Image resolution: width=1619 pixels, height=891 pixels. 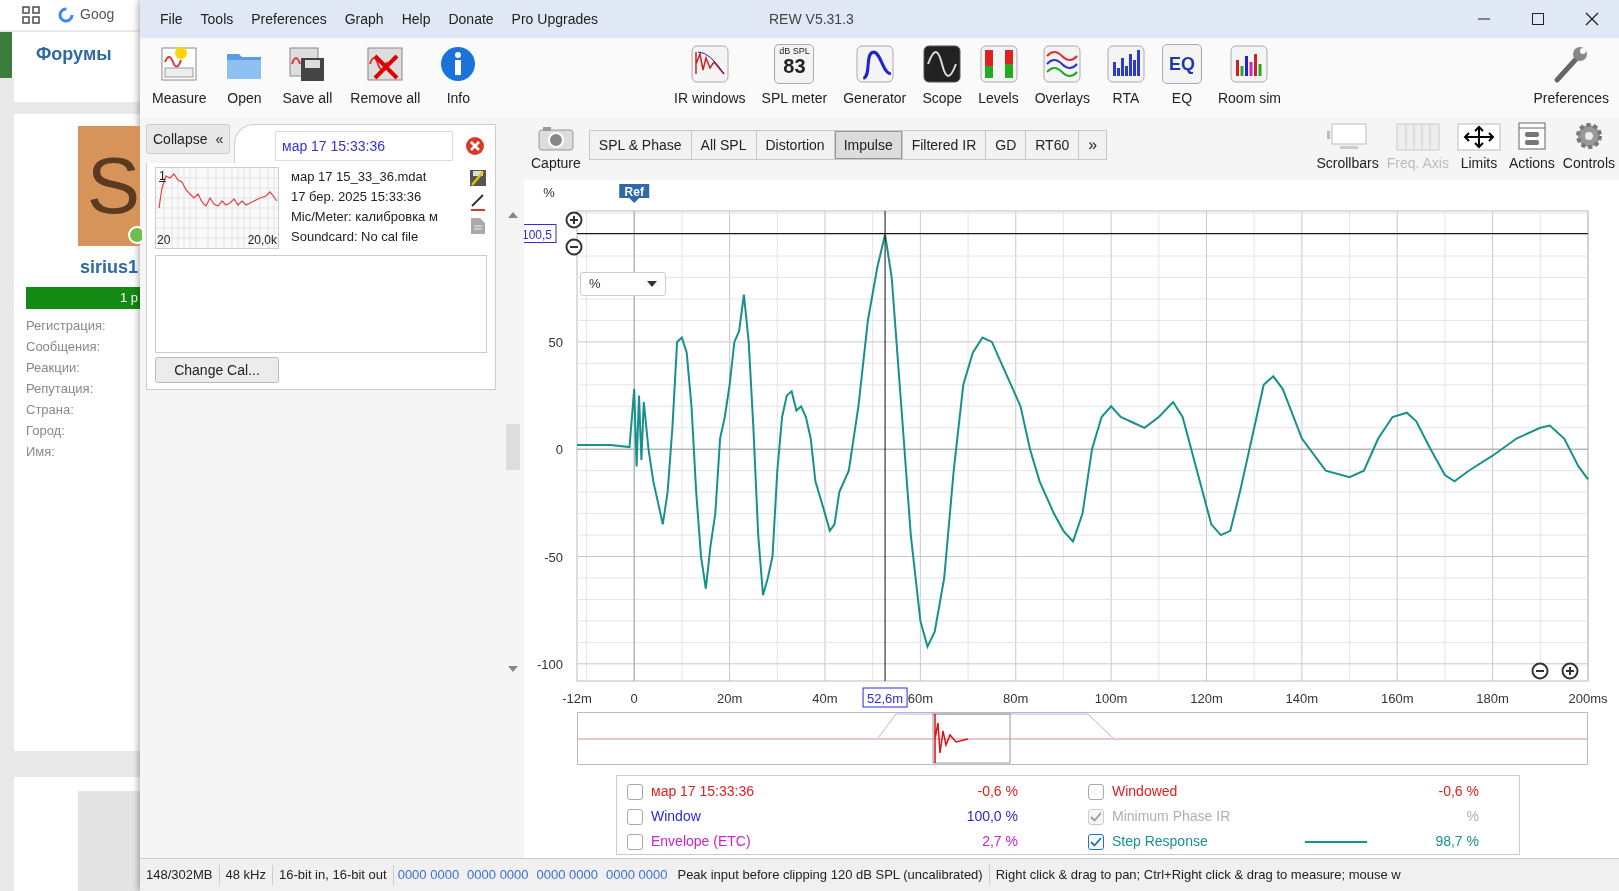 I want to click on monitor-icon, so click(x=1347, y=137).